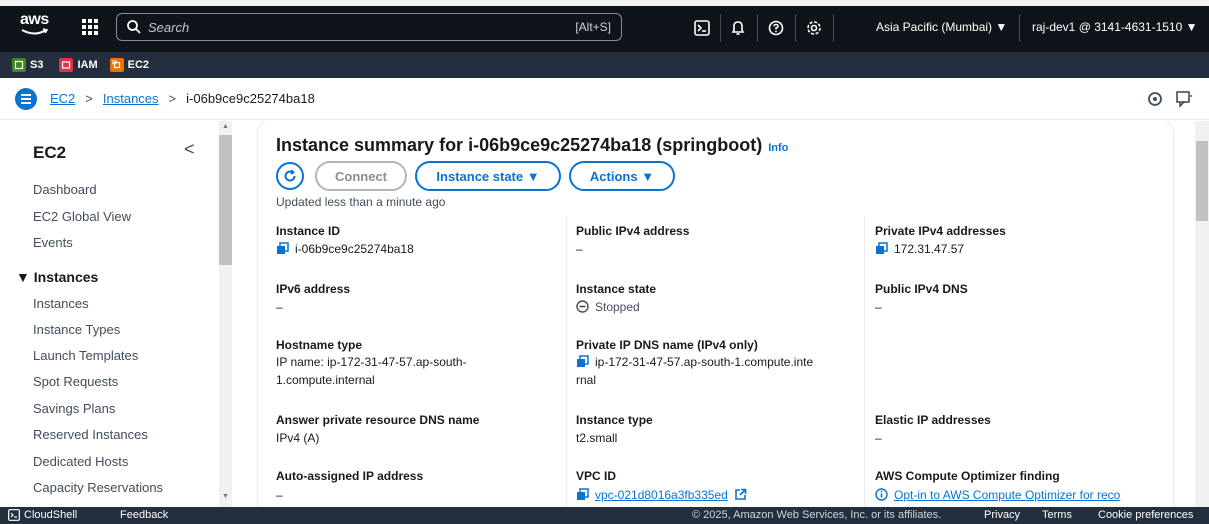  What do you see at coordinates (586, 380) in the screenshot?
I see `private-dns-value-2: rnal` at bounding box center [586, 380].